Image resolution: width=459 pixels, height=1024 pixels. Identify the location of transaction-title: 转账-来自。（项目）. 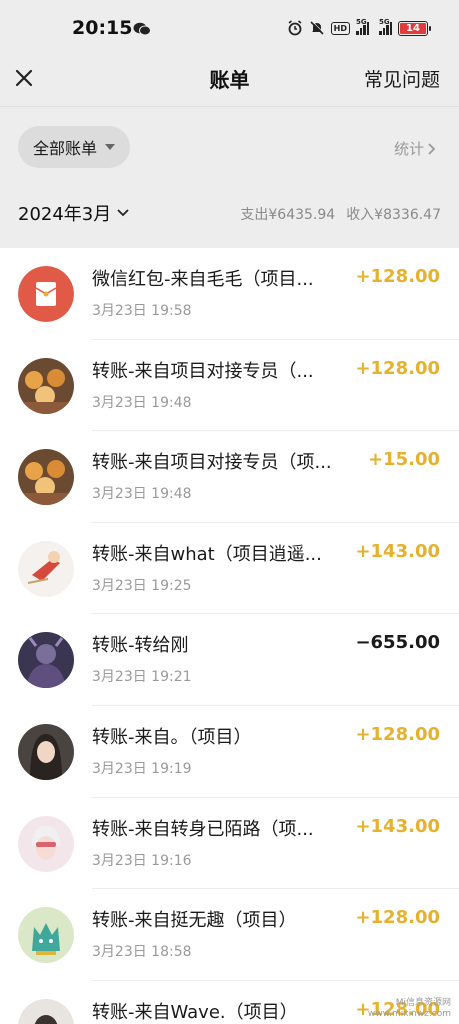
(172, 737).